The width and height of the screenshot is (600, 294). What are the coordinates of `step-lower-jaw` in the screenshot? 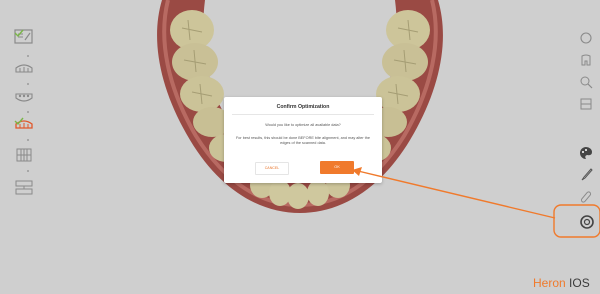 It's located at (28, 98).